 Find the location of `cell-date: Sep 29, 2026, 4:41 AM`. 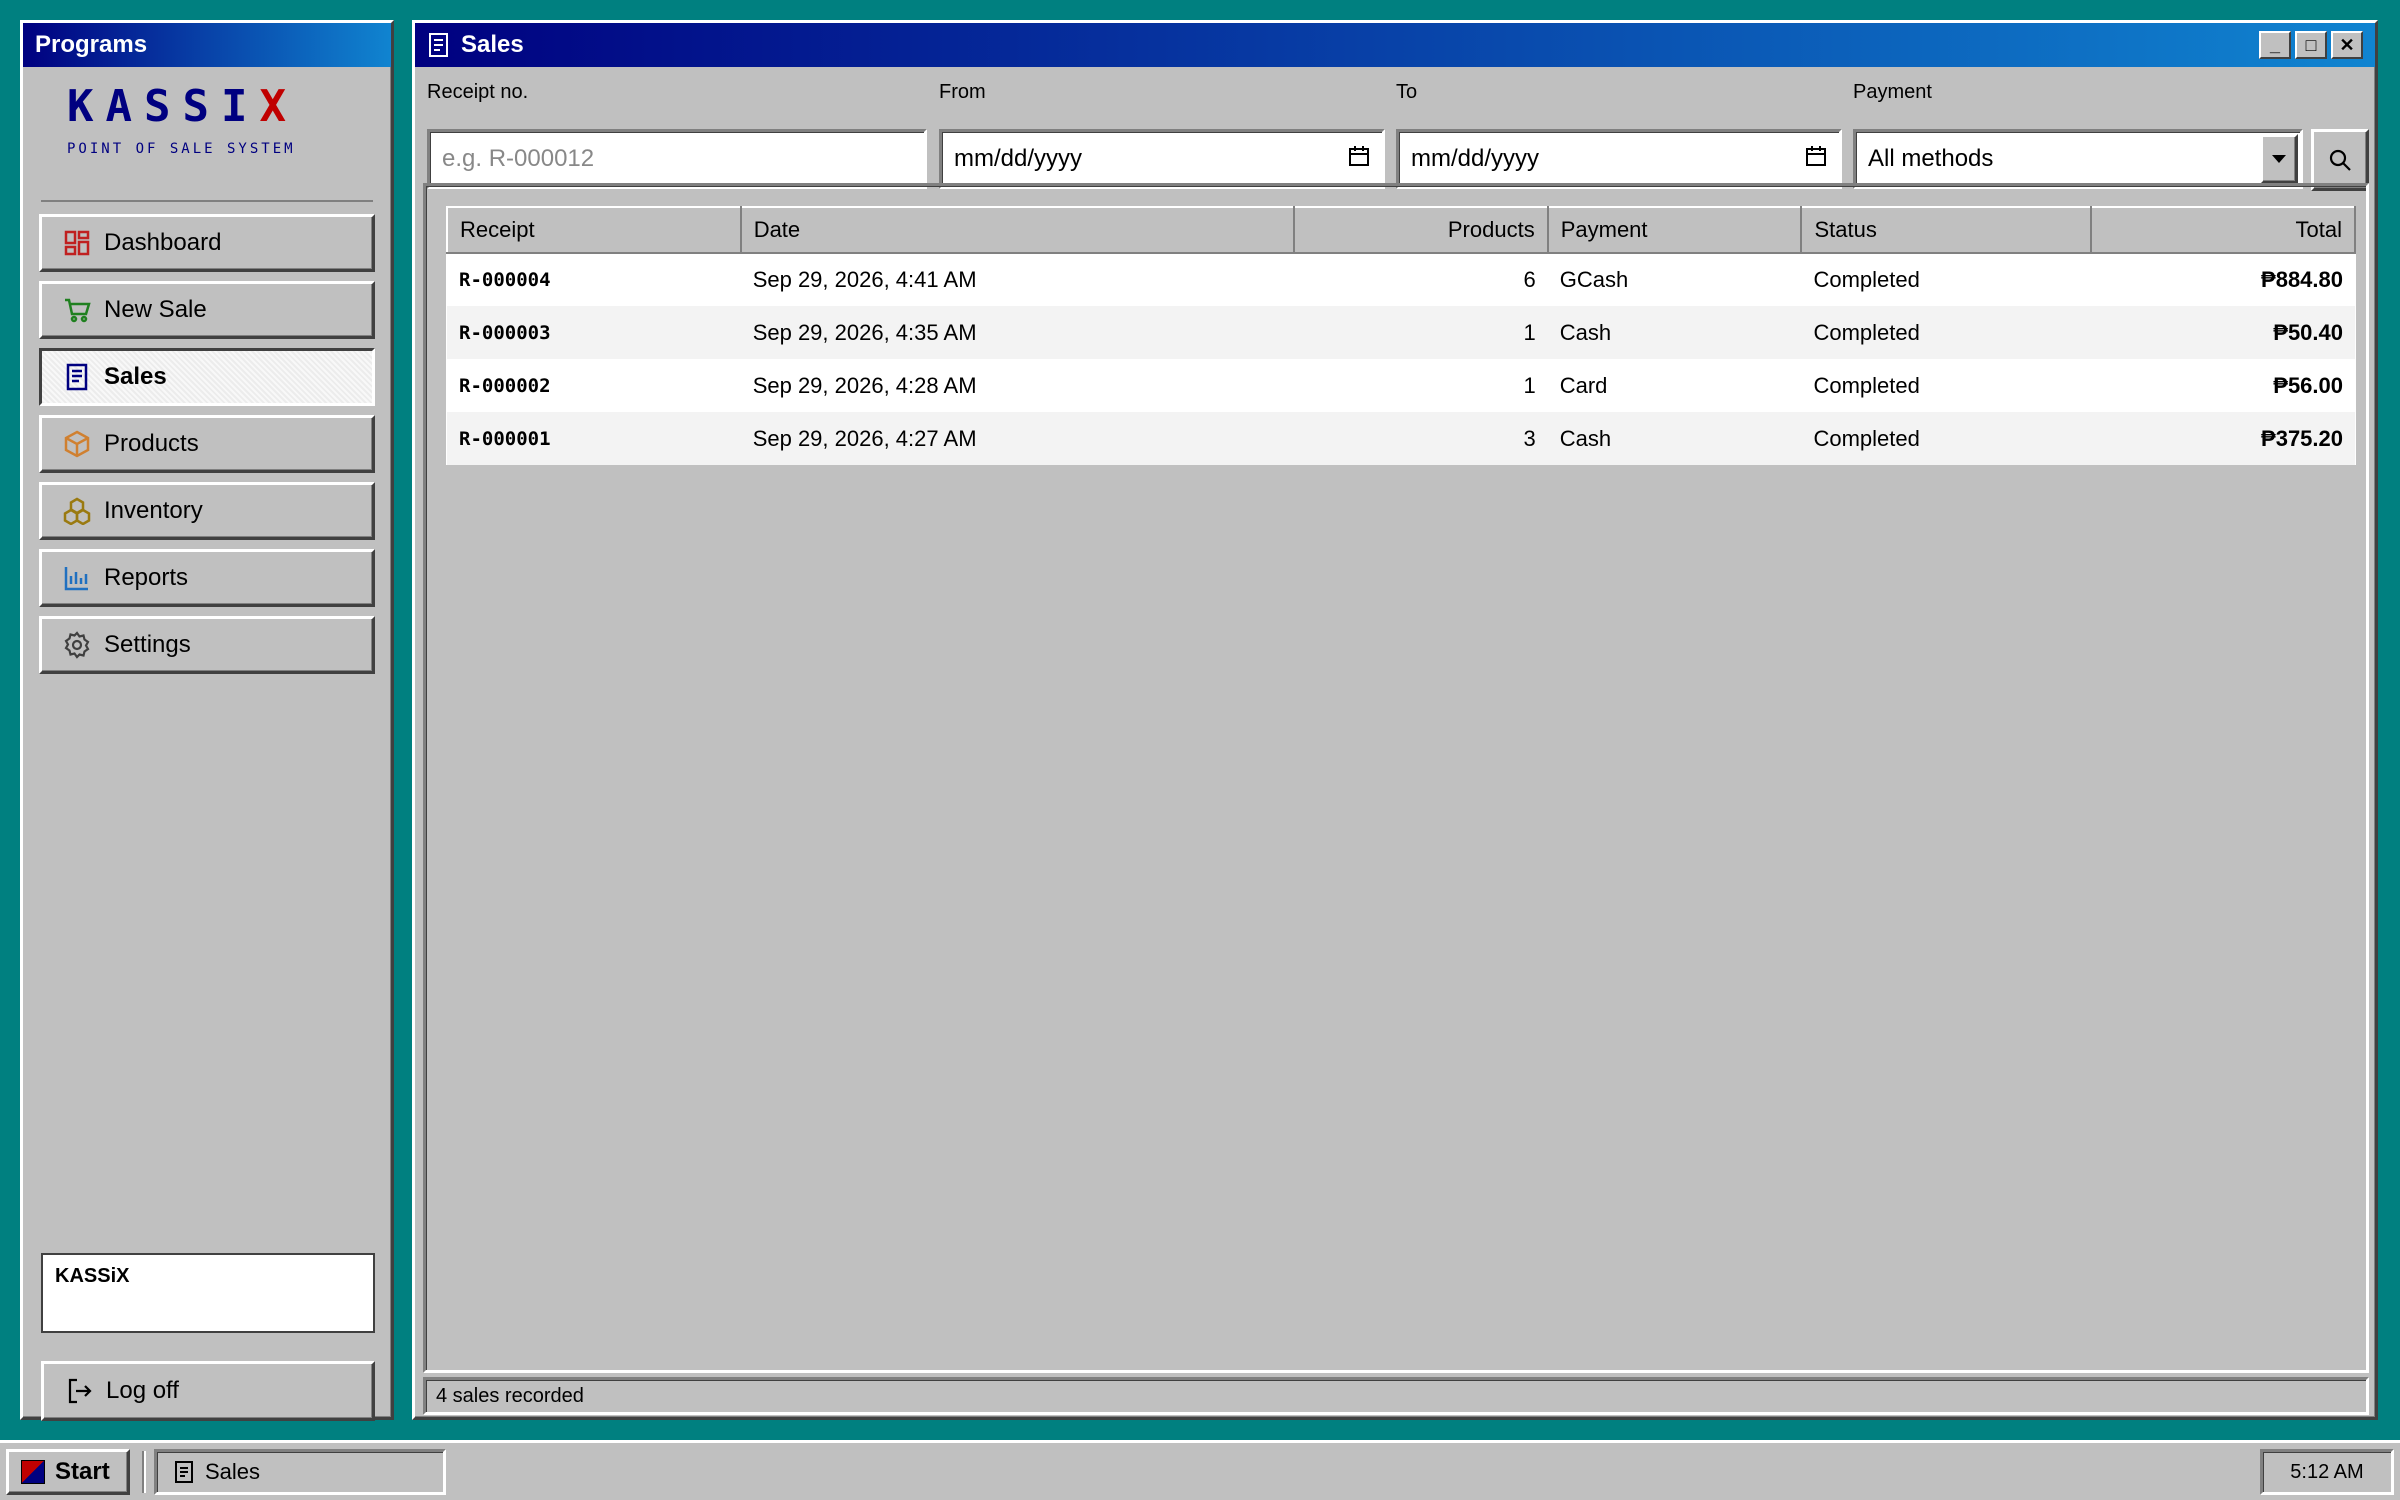

cell-date: Sep 29, 2026, 4:41 AM is located at coordinates (864, 279).